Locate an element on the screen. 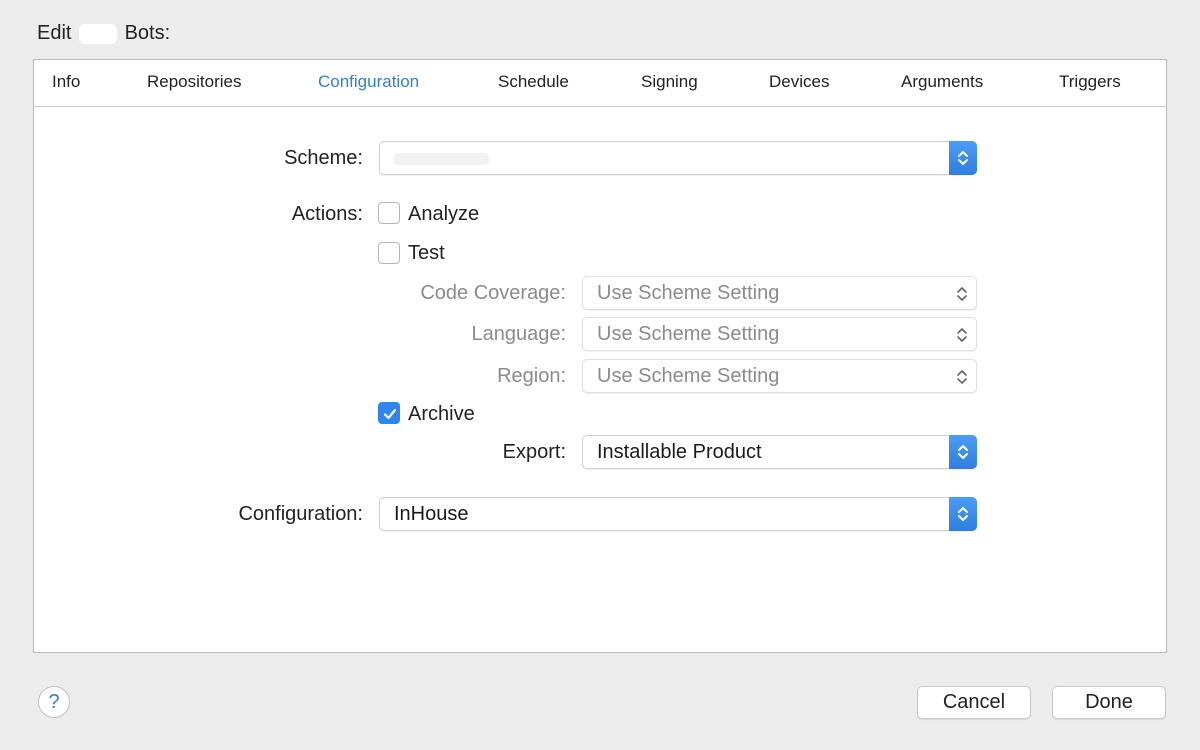 This screenshot has height=750, width=1200. tab-repositories: Repositories is located at coordinates (194, 82).